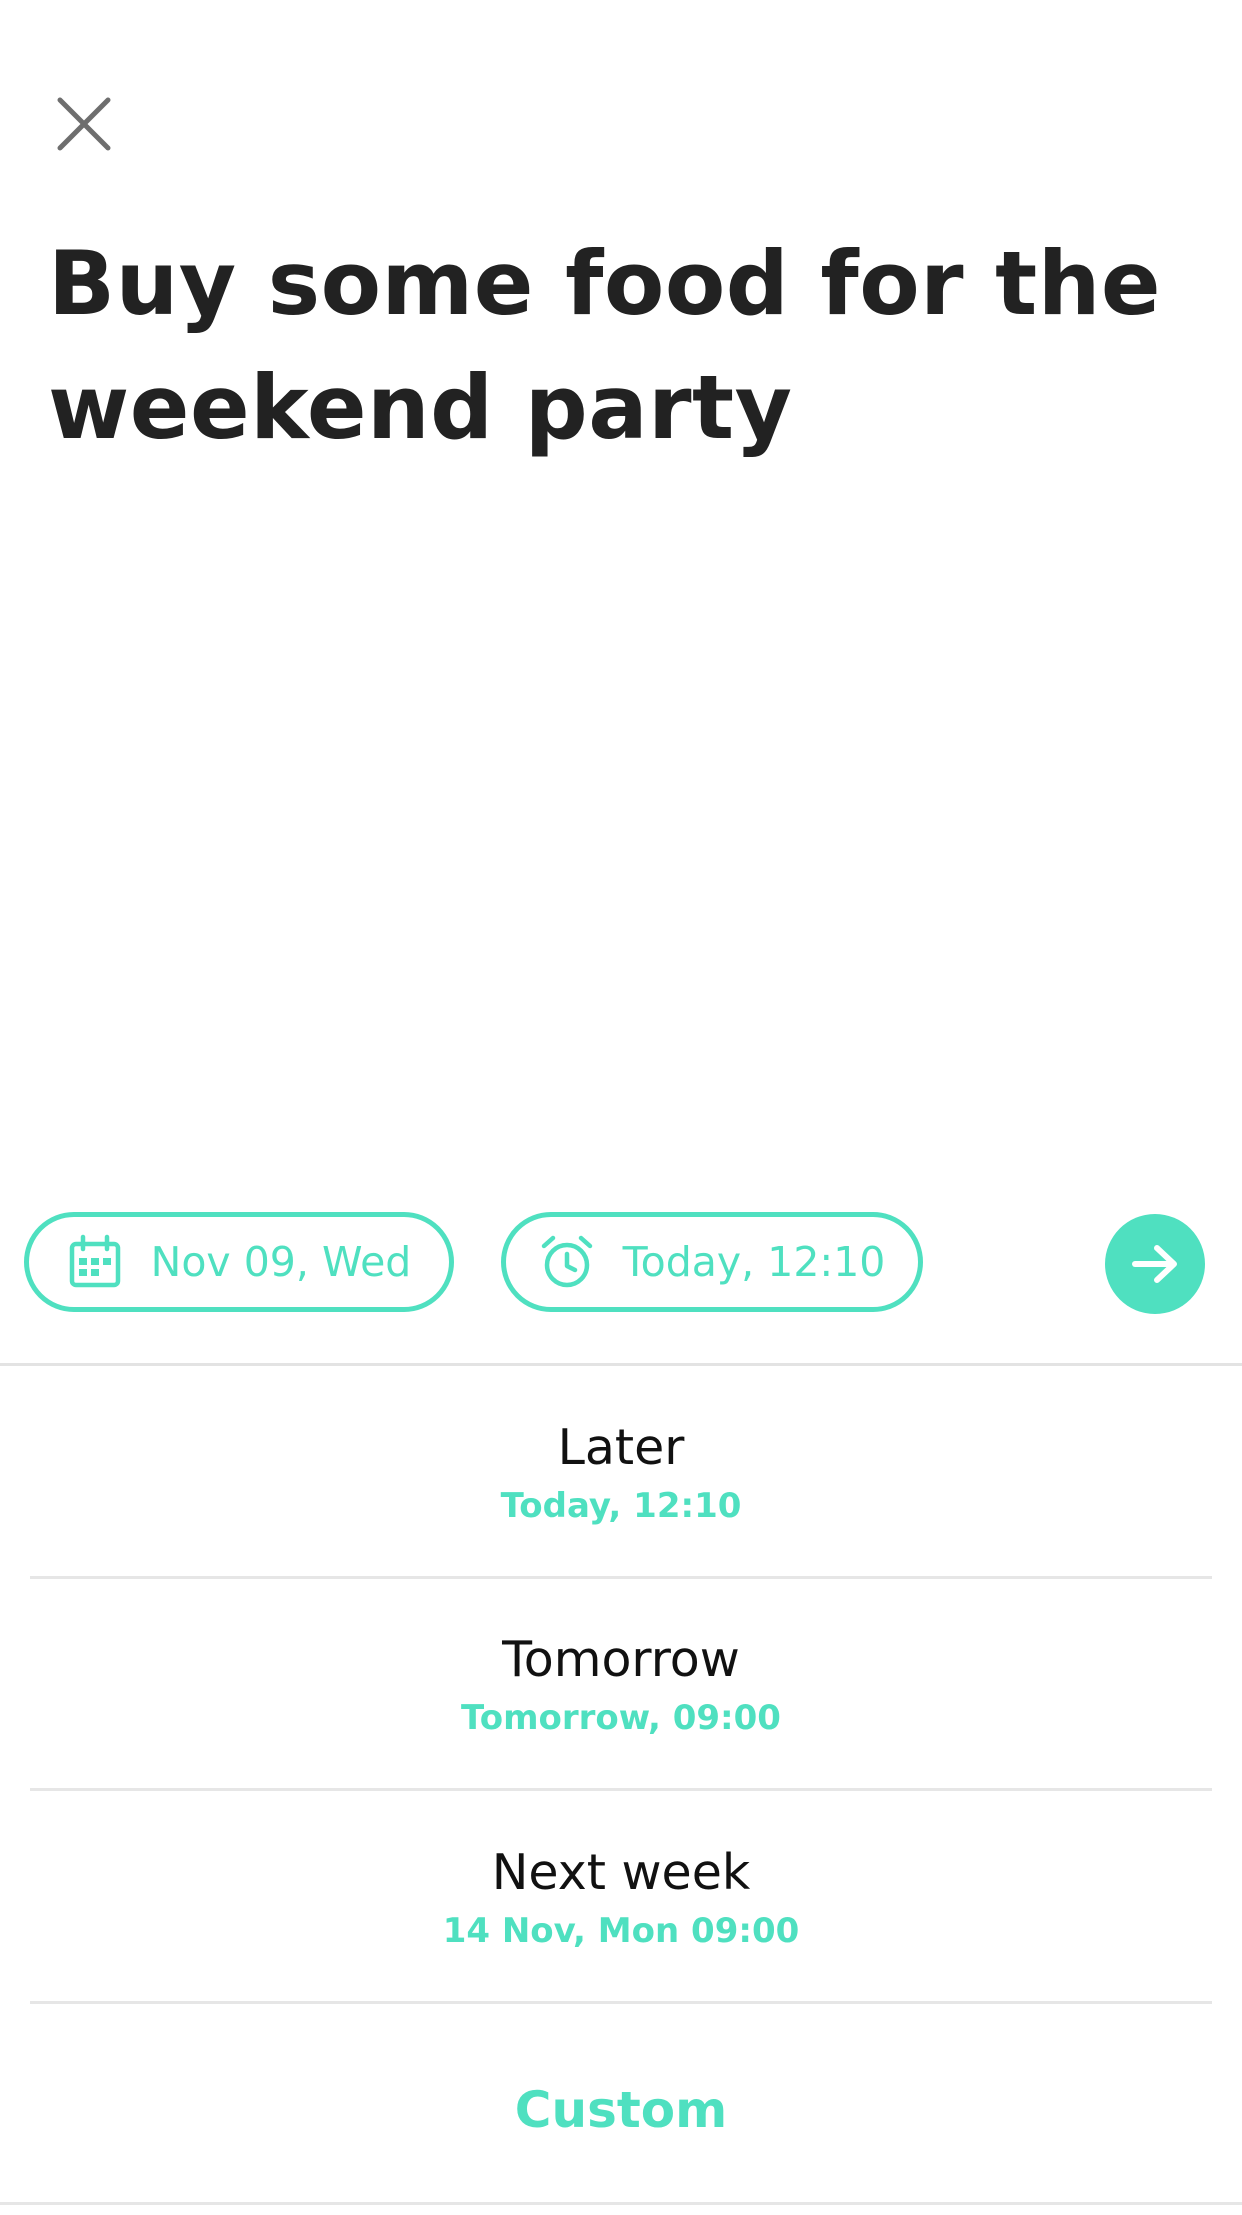 The image size is (1242, 2215). What do you see at coordinates (621, 1506) in the screenshot?
I see `option-sublabel: Today, 12:10` at bounding box center [621, 1506].